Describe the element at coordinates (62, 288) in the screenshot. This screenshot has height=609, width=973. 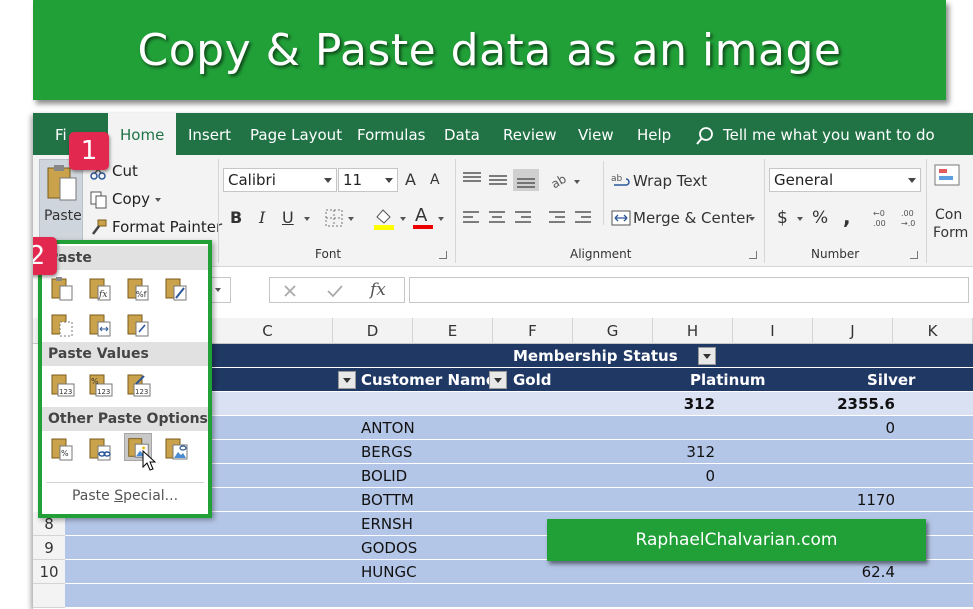
I see `paste-icon` at that location.